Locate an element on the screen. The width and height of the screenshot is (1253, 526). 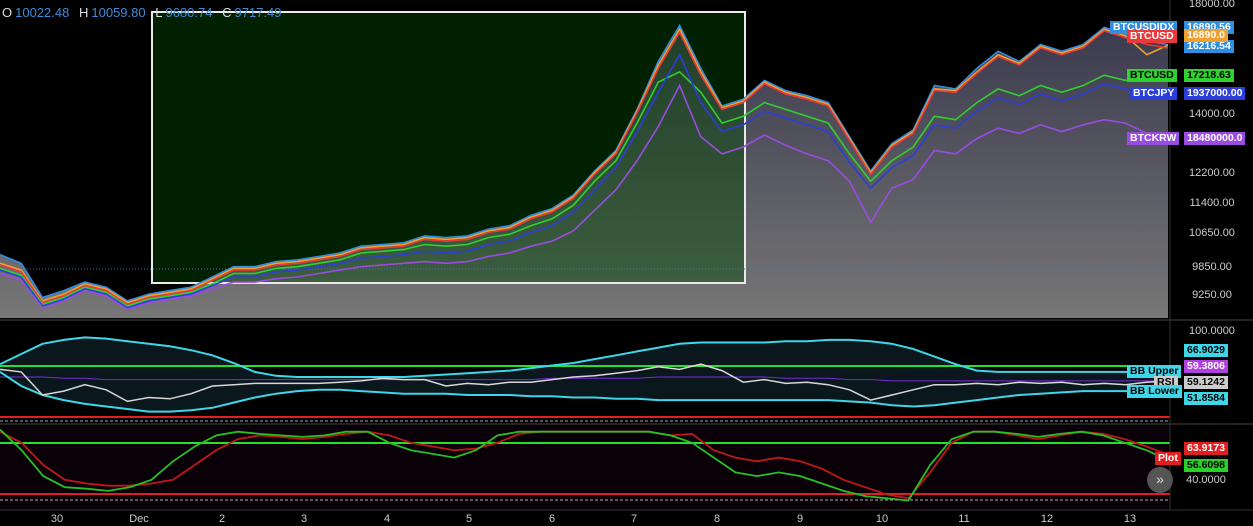
low-key: L is located at coordinates (159, 12).